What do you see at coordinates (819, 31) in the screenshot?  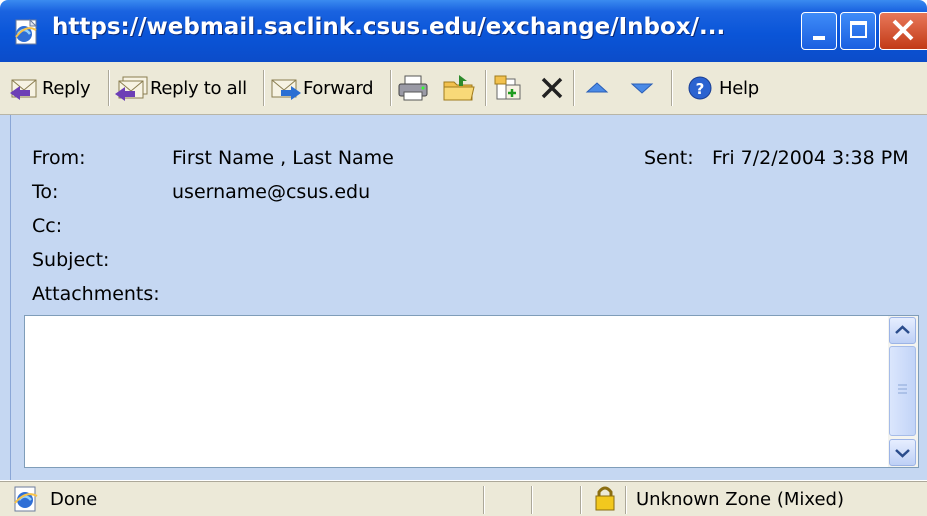 I see `minimize-button` at bounding box center [819, 31].